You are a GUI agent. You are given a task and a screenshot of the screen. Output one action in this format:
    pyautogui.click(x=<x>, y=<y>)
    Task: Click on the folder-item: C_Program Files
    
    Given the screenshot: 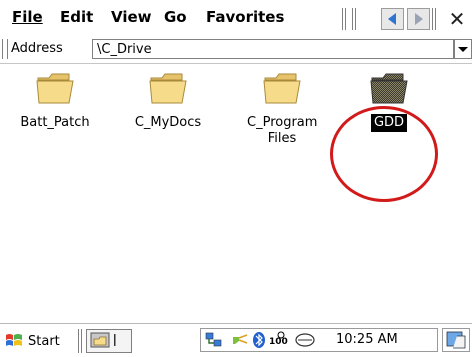 What is the action you would take?
    pyautogui.click(x=282, y=109)
    